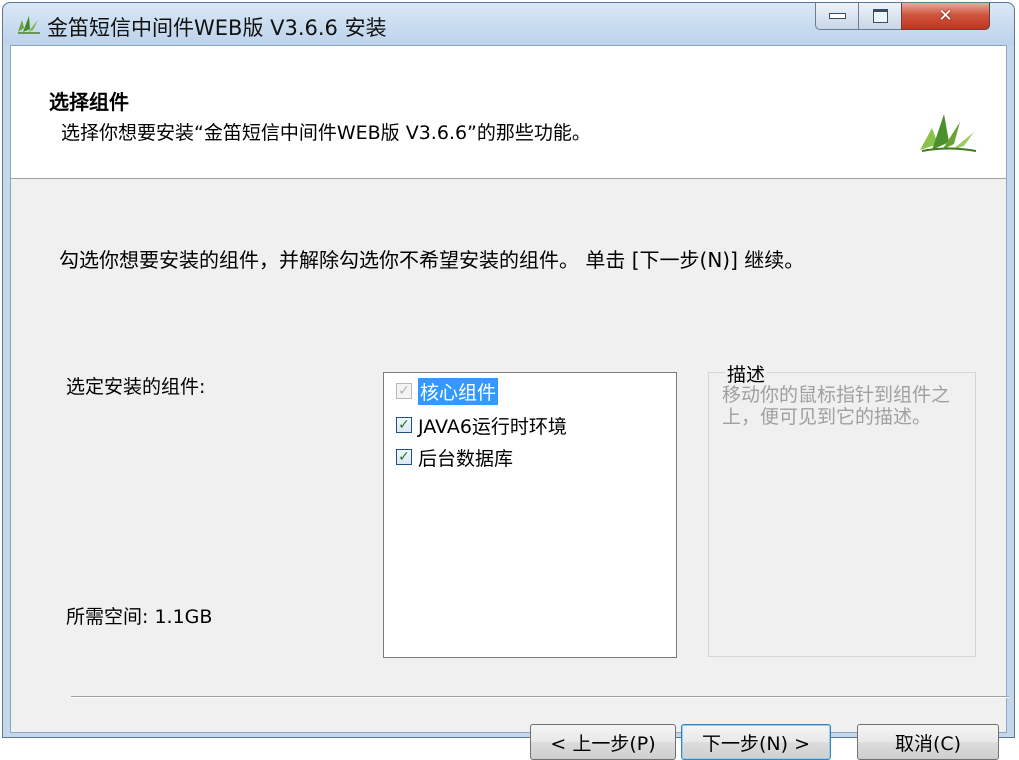 The width and height of the screenshot is (1019, 760). I want to click on leaf-logo-icon, so click(948, 133).